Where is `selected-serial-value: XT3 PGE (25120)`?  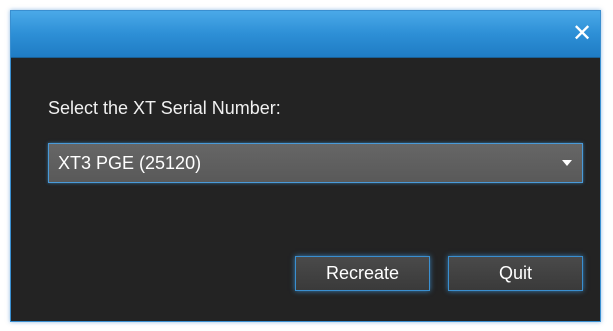
selected-serial-value: XT3 PGE (25120) is located at coordinates (130, 163).